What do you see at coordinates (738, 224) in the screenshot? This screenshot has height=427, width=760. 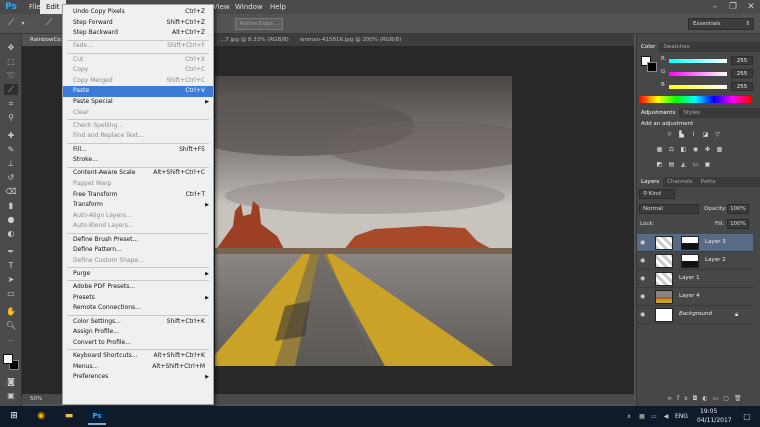 I see `fill-input: 100%` at bounding box center [738, 224].